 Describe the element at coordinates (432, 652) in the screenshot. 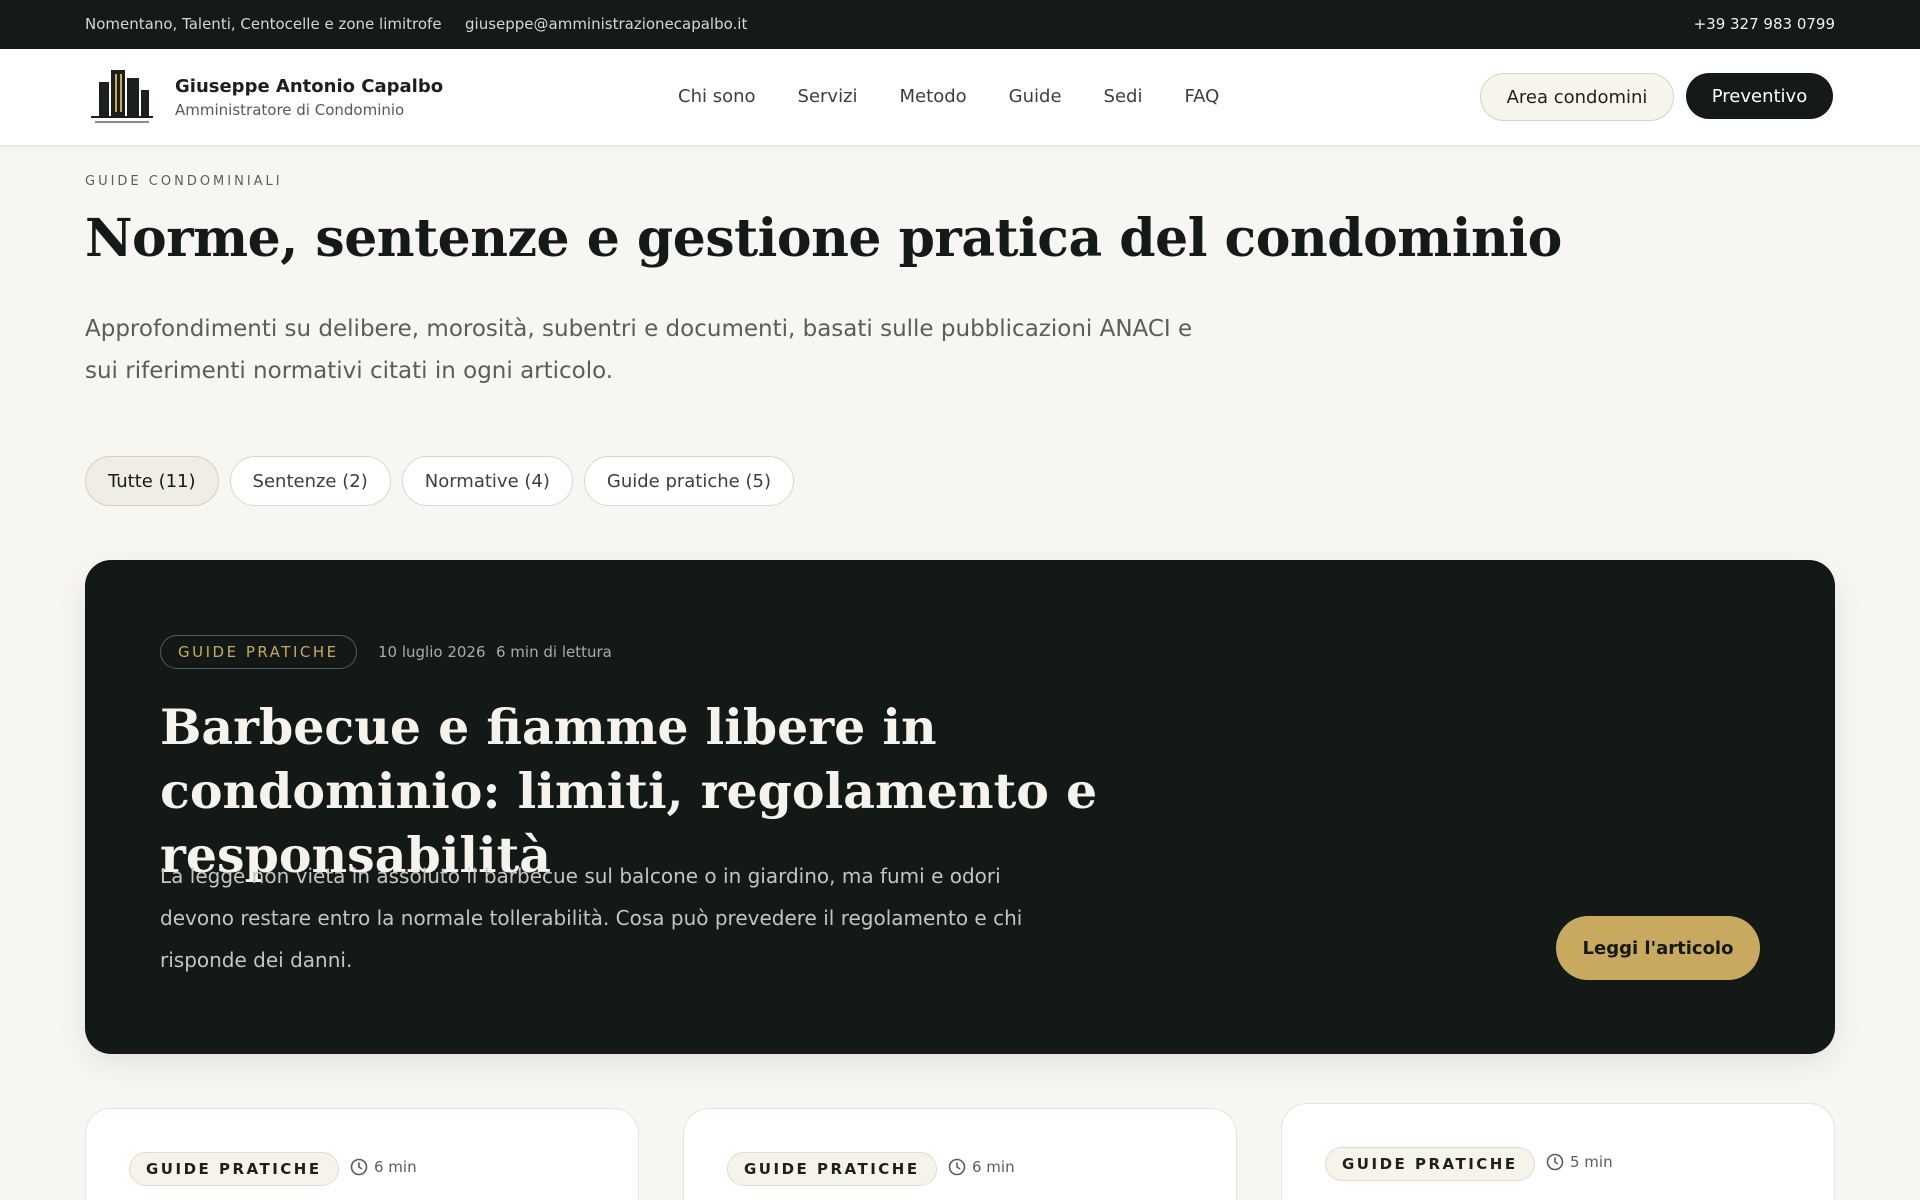

I see `featured-date: 10 luglio 2026` at that location.